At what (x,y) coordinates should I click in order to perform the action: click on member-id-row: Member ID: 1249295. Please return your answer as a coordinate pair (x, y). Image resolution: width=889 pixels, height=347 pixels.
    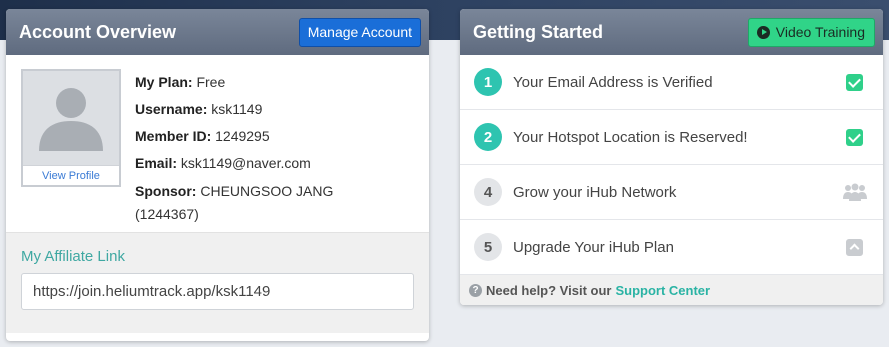
    Looking at the image, I should click on (245, 136).